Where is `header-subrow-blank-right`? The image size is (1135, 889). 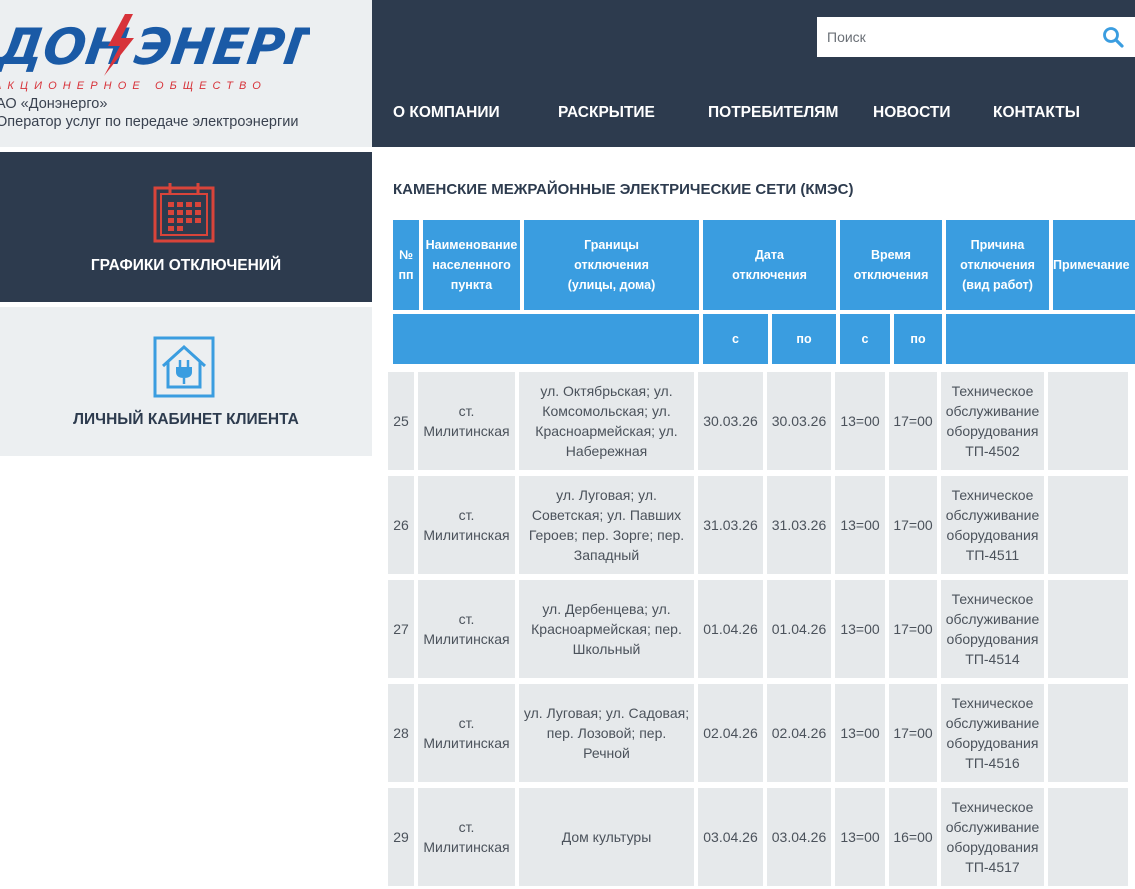
header-subrow-blank-right is located at coordinates (1040, 339).